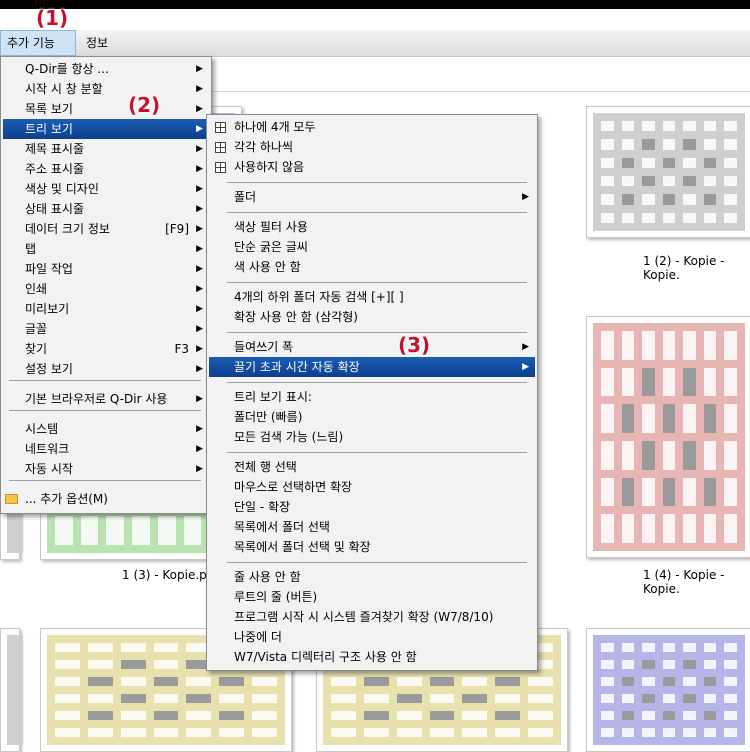  Describe the element at coordinates (49, 129) in the screenshot. I see `menu-item-label: 트리 보기` at that location.